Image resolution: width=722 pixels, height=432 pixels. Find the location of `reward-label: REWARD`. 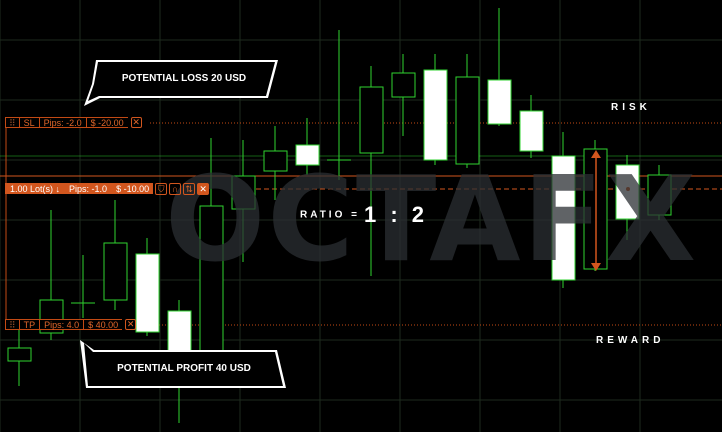

reward-label: REWARD is located at coordinates (630, 340).